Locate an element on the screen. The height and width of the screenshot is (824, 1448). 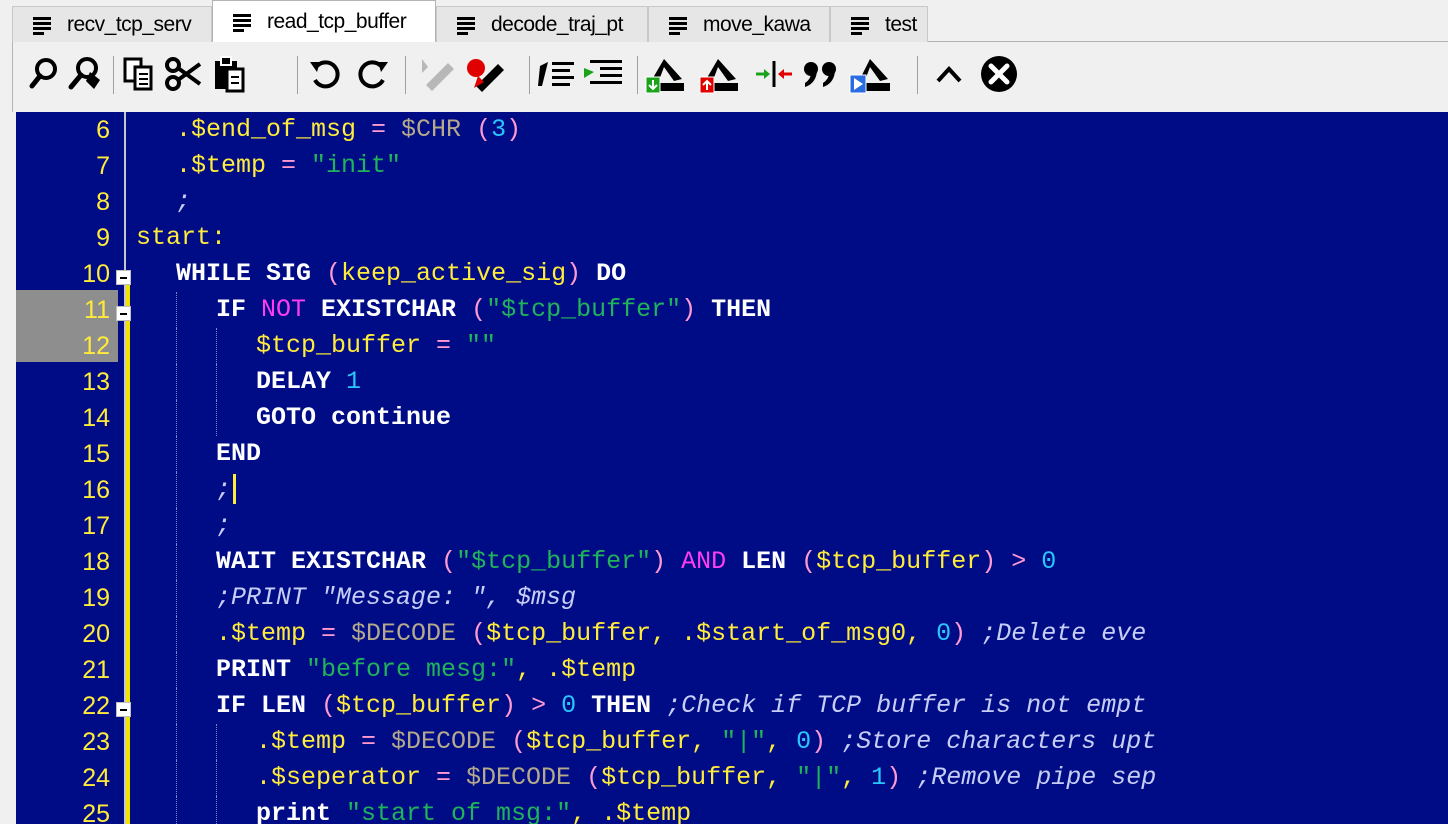
robot-play-button is located at coordinates (871, 74).